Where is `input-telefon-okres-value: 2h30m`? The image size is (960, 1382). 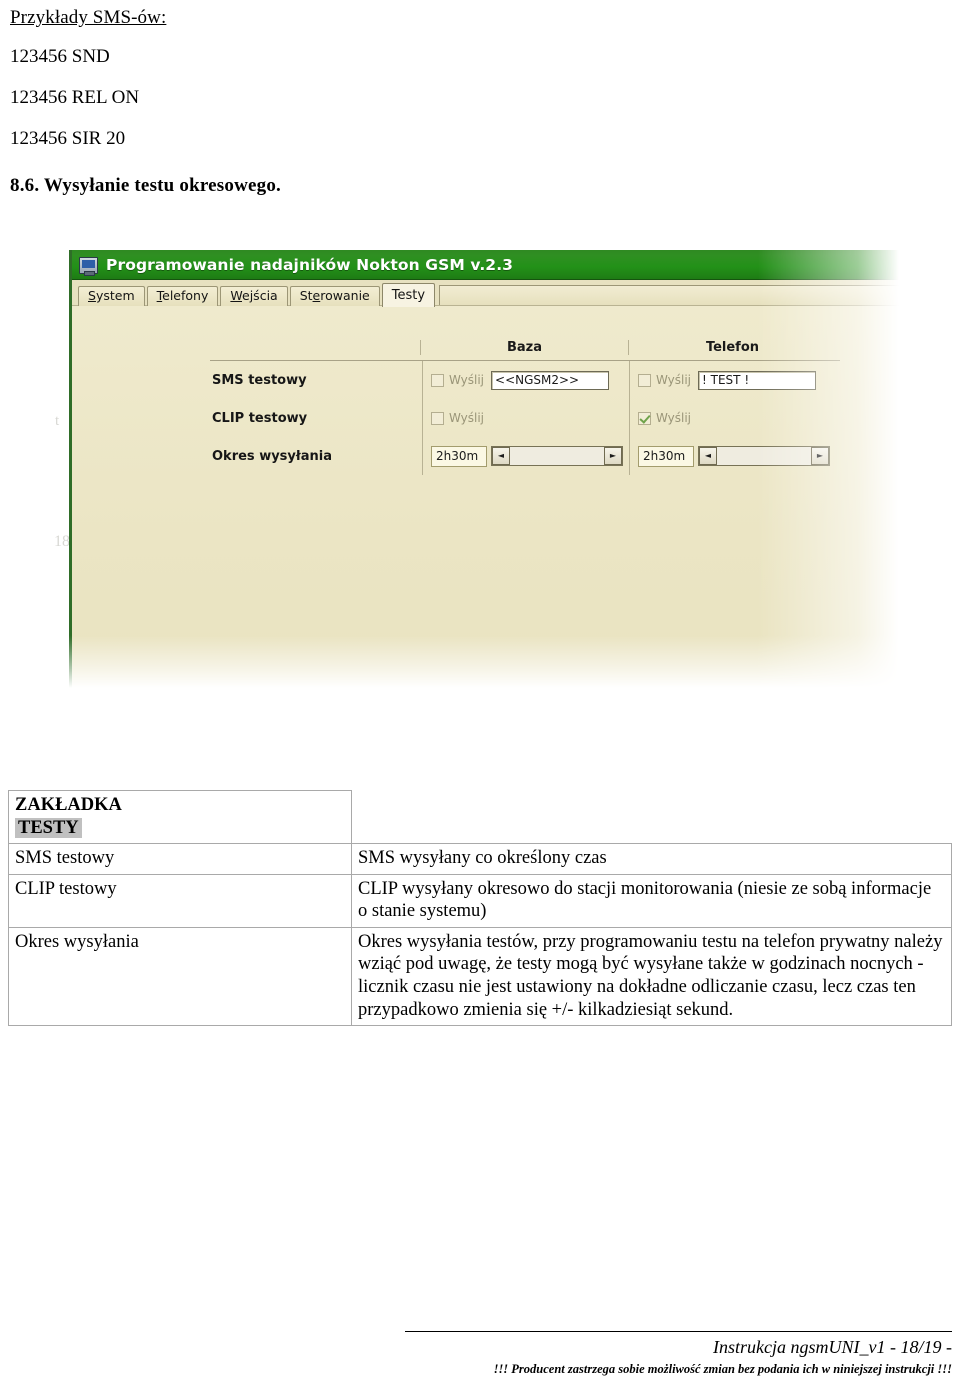
input-telefon-okres-value: 2h30m is located at coordinates (666, 456).